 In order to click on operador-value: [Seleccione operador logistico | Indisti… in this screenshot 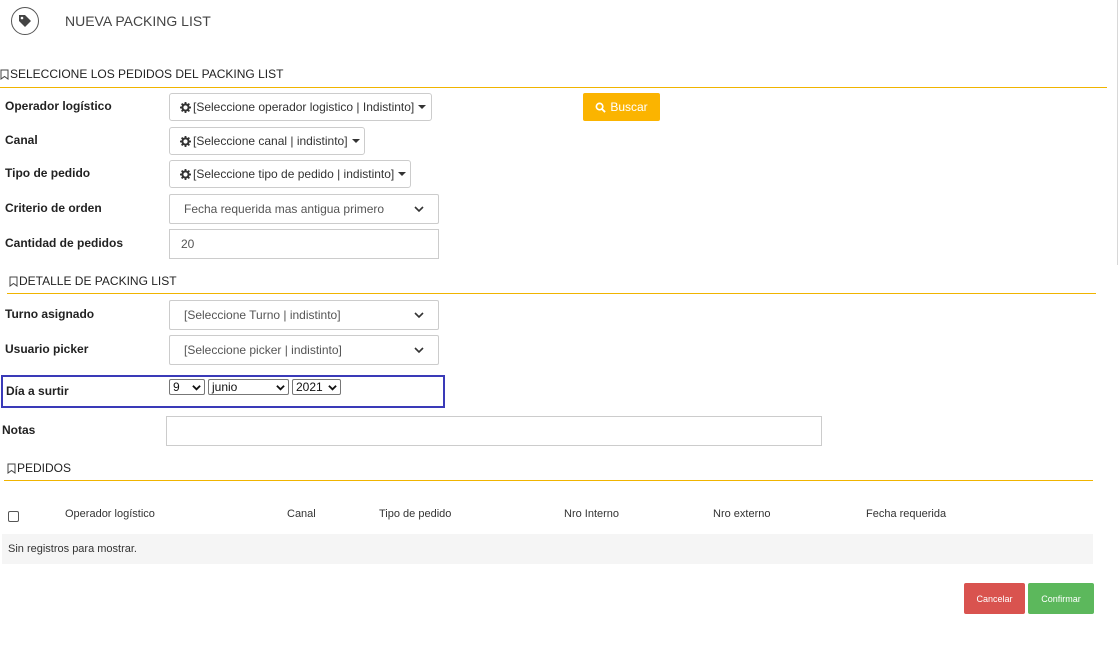, I will do `click(304, 107)`.